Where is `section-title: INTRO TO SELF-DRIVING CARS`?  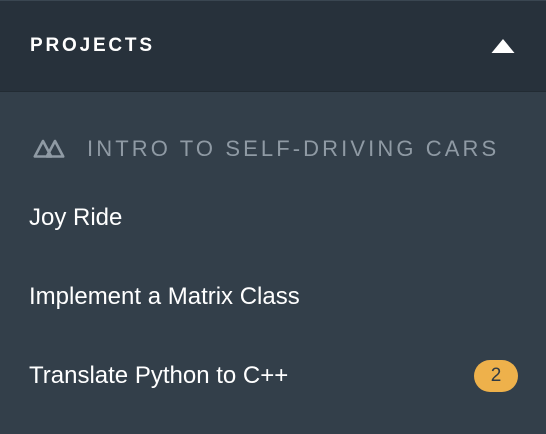 section-title: INTRO TO SELF-DRIVING CARS is located at coordinates (273, 149).